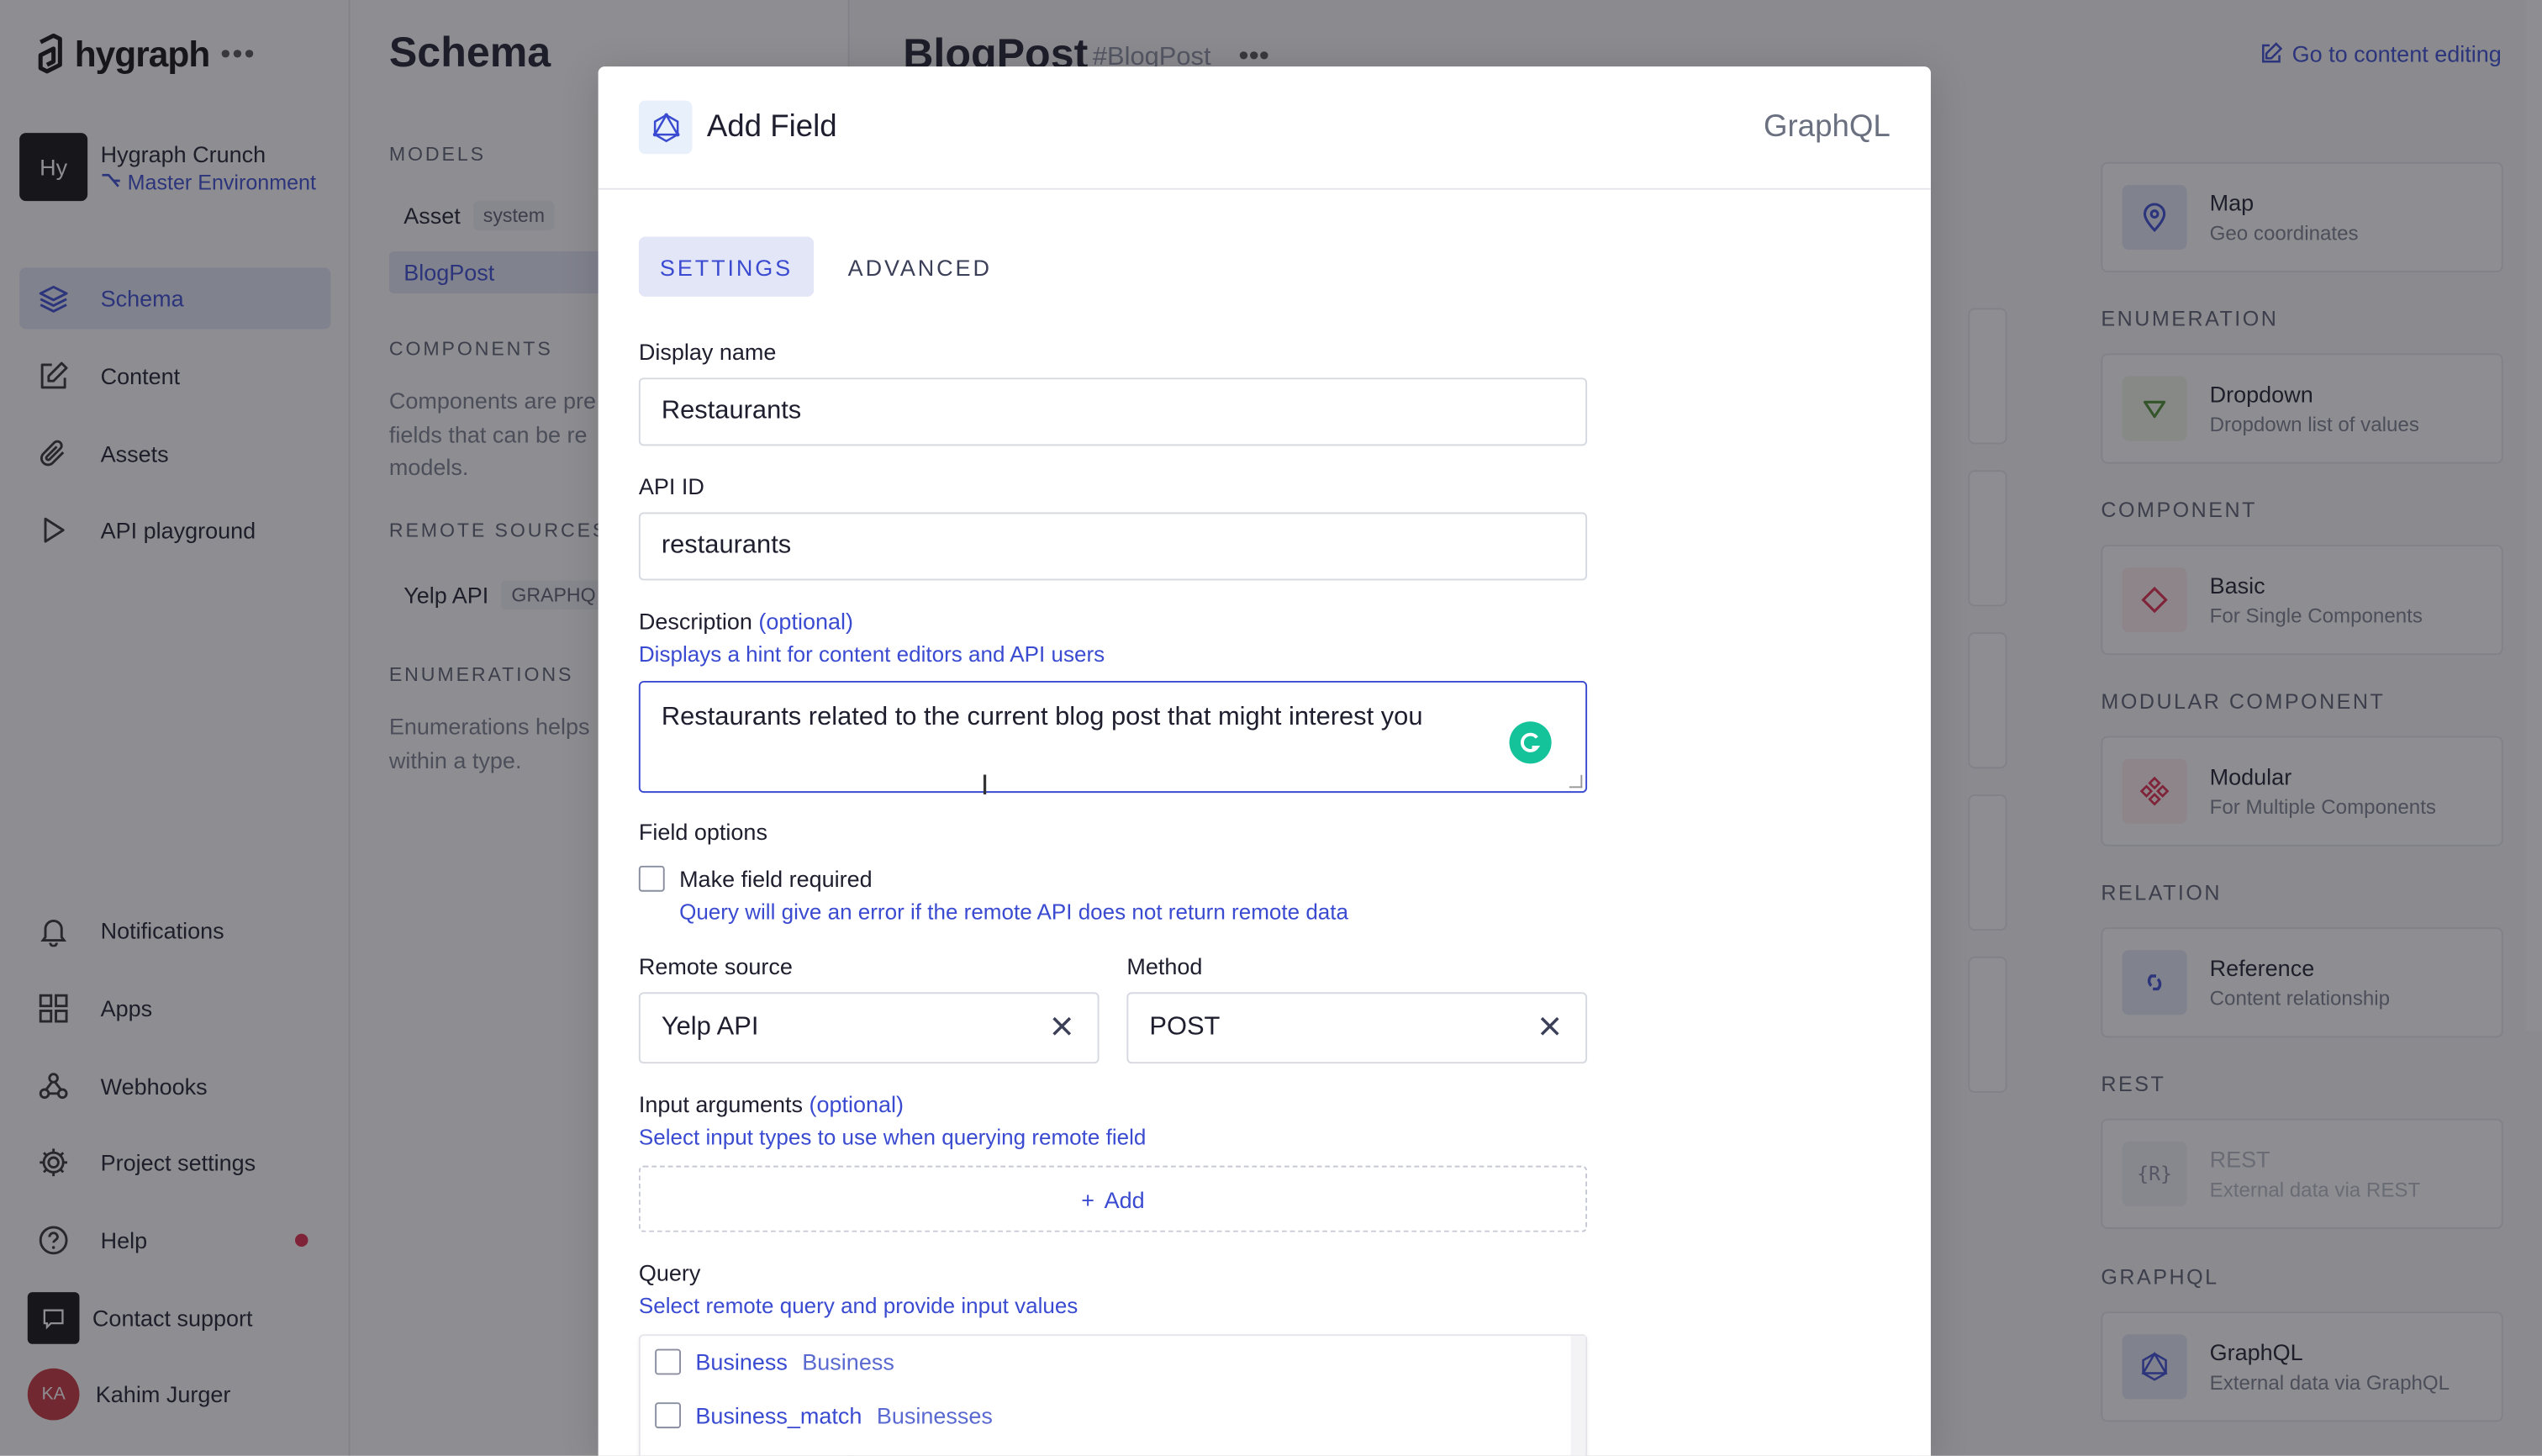 This screenshot has height=1456, width=2542. I want to click on tab-settings: SETTINGS, so click(727, 267).